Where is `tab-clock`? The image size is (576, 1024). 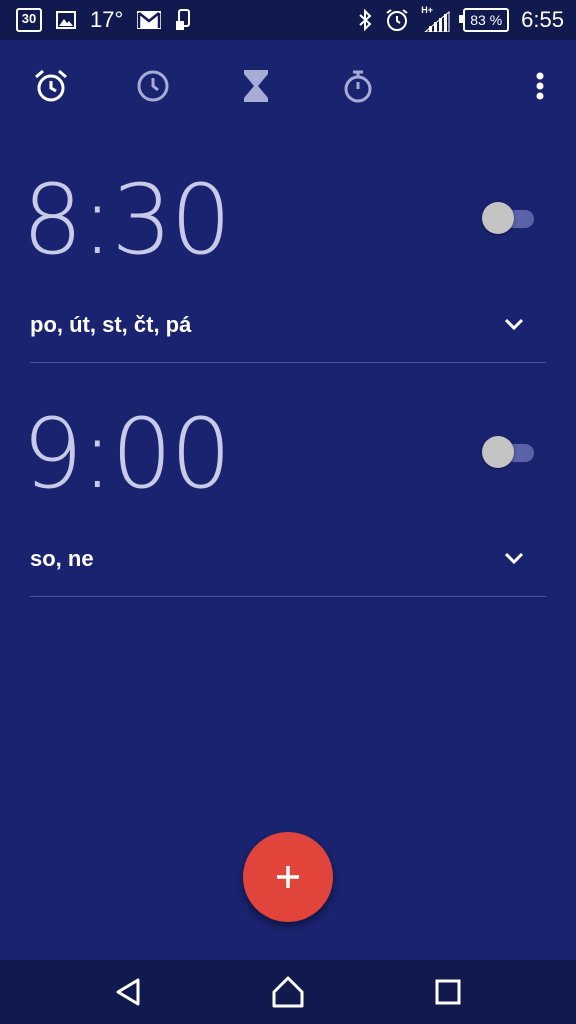
tab-clock is located at coordinates (153, 86).